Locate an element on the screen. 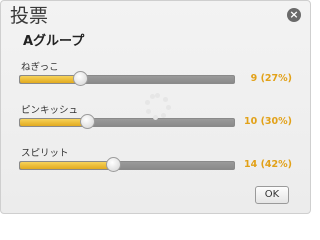  group-title: Aグループ is located at coordinates (54, 41).